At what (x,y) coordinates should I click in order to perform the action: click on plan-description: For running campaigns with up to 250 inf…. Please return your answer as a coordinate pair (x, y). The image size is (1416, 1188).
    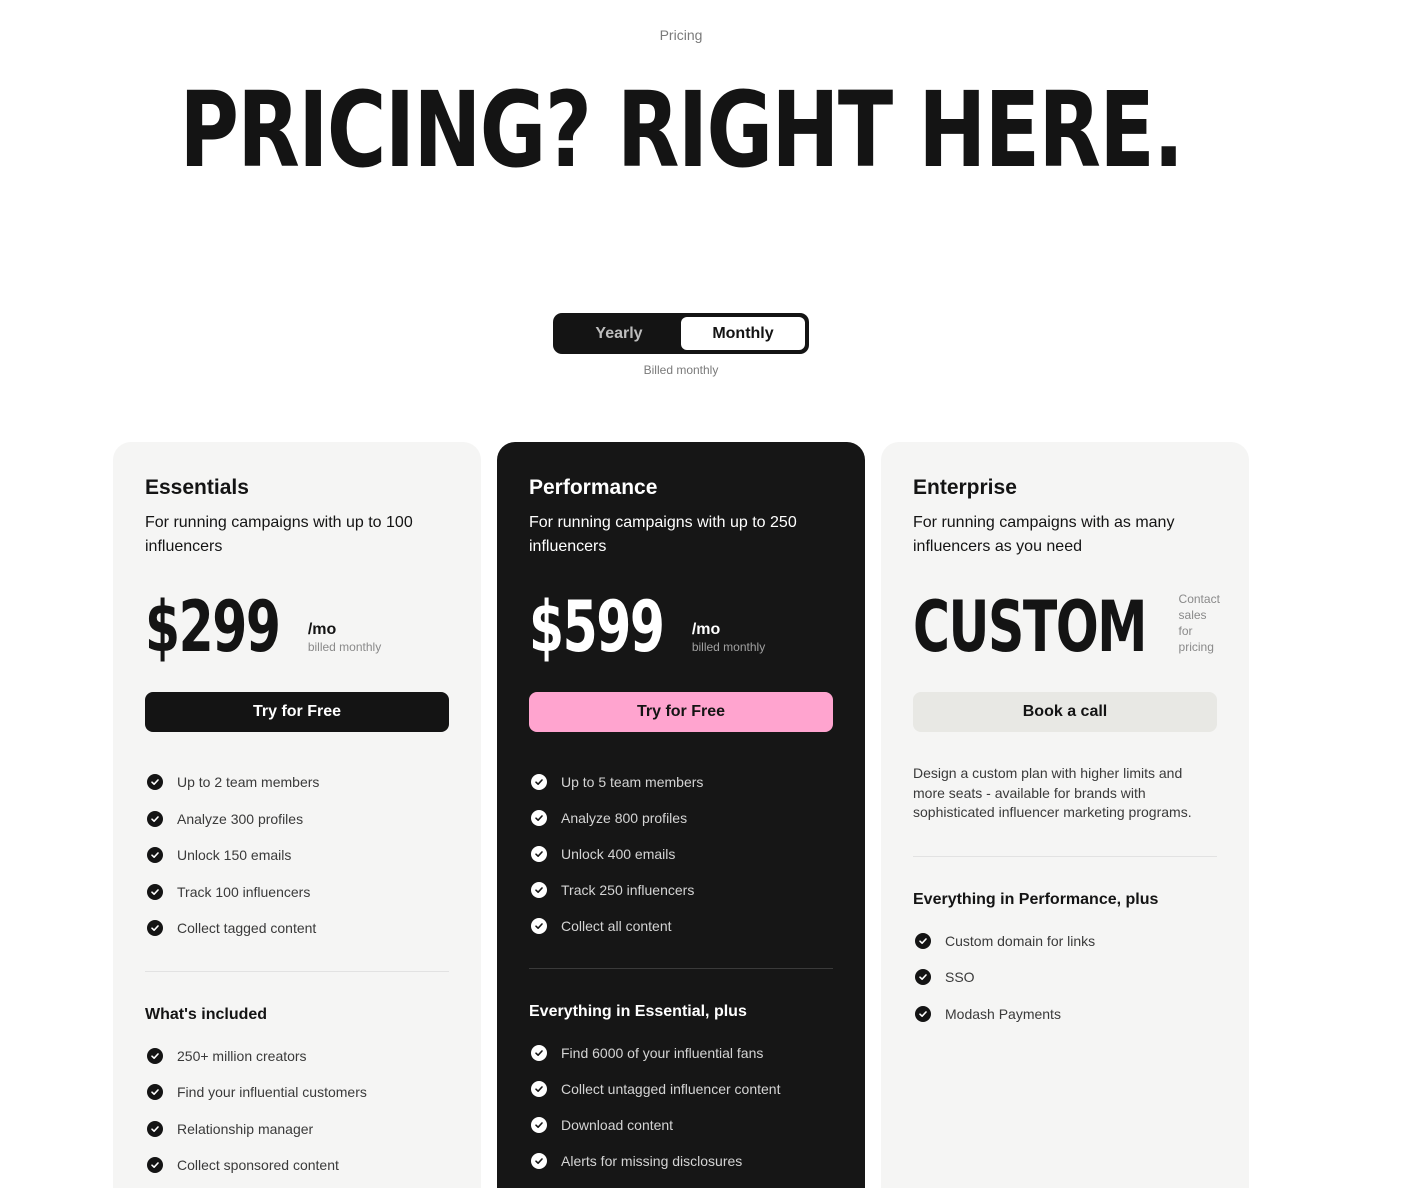
    Looking at the image, I should click on (663, 534).